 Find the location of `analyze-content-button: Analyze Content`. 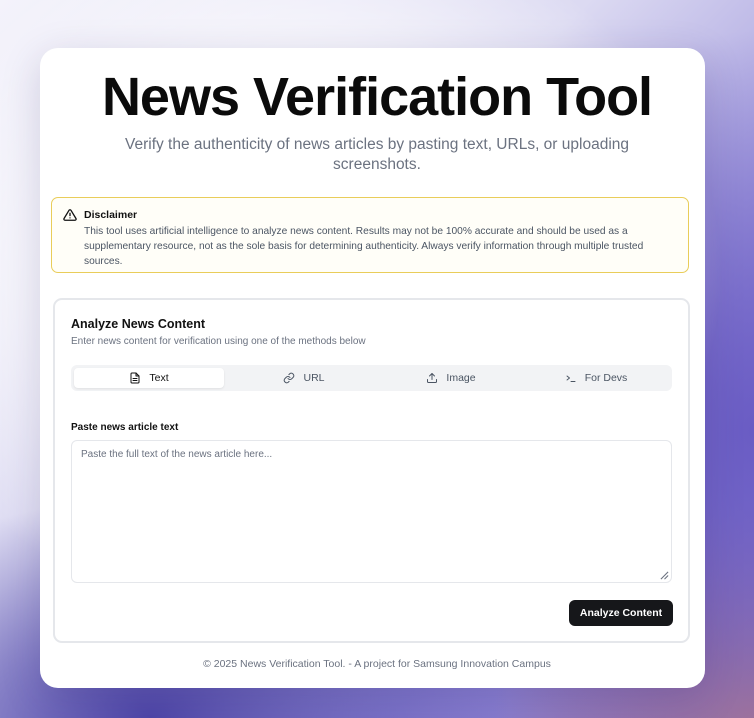

analyze-content-button: Analyze Content is located at coordinates (621, 613).